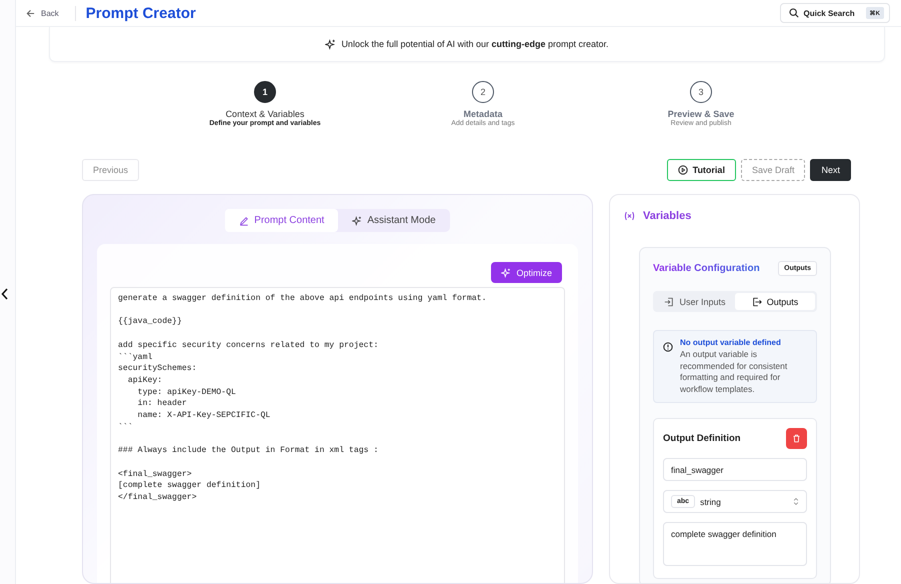 The height and width of the screenshot is (584, 901). What do you see at coordinates (796, 501) in the screenshot?
I see `up-down-icon` at bounding box center [796, 501].